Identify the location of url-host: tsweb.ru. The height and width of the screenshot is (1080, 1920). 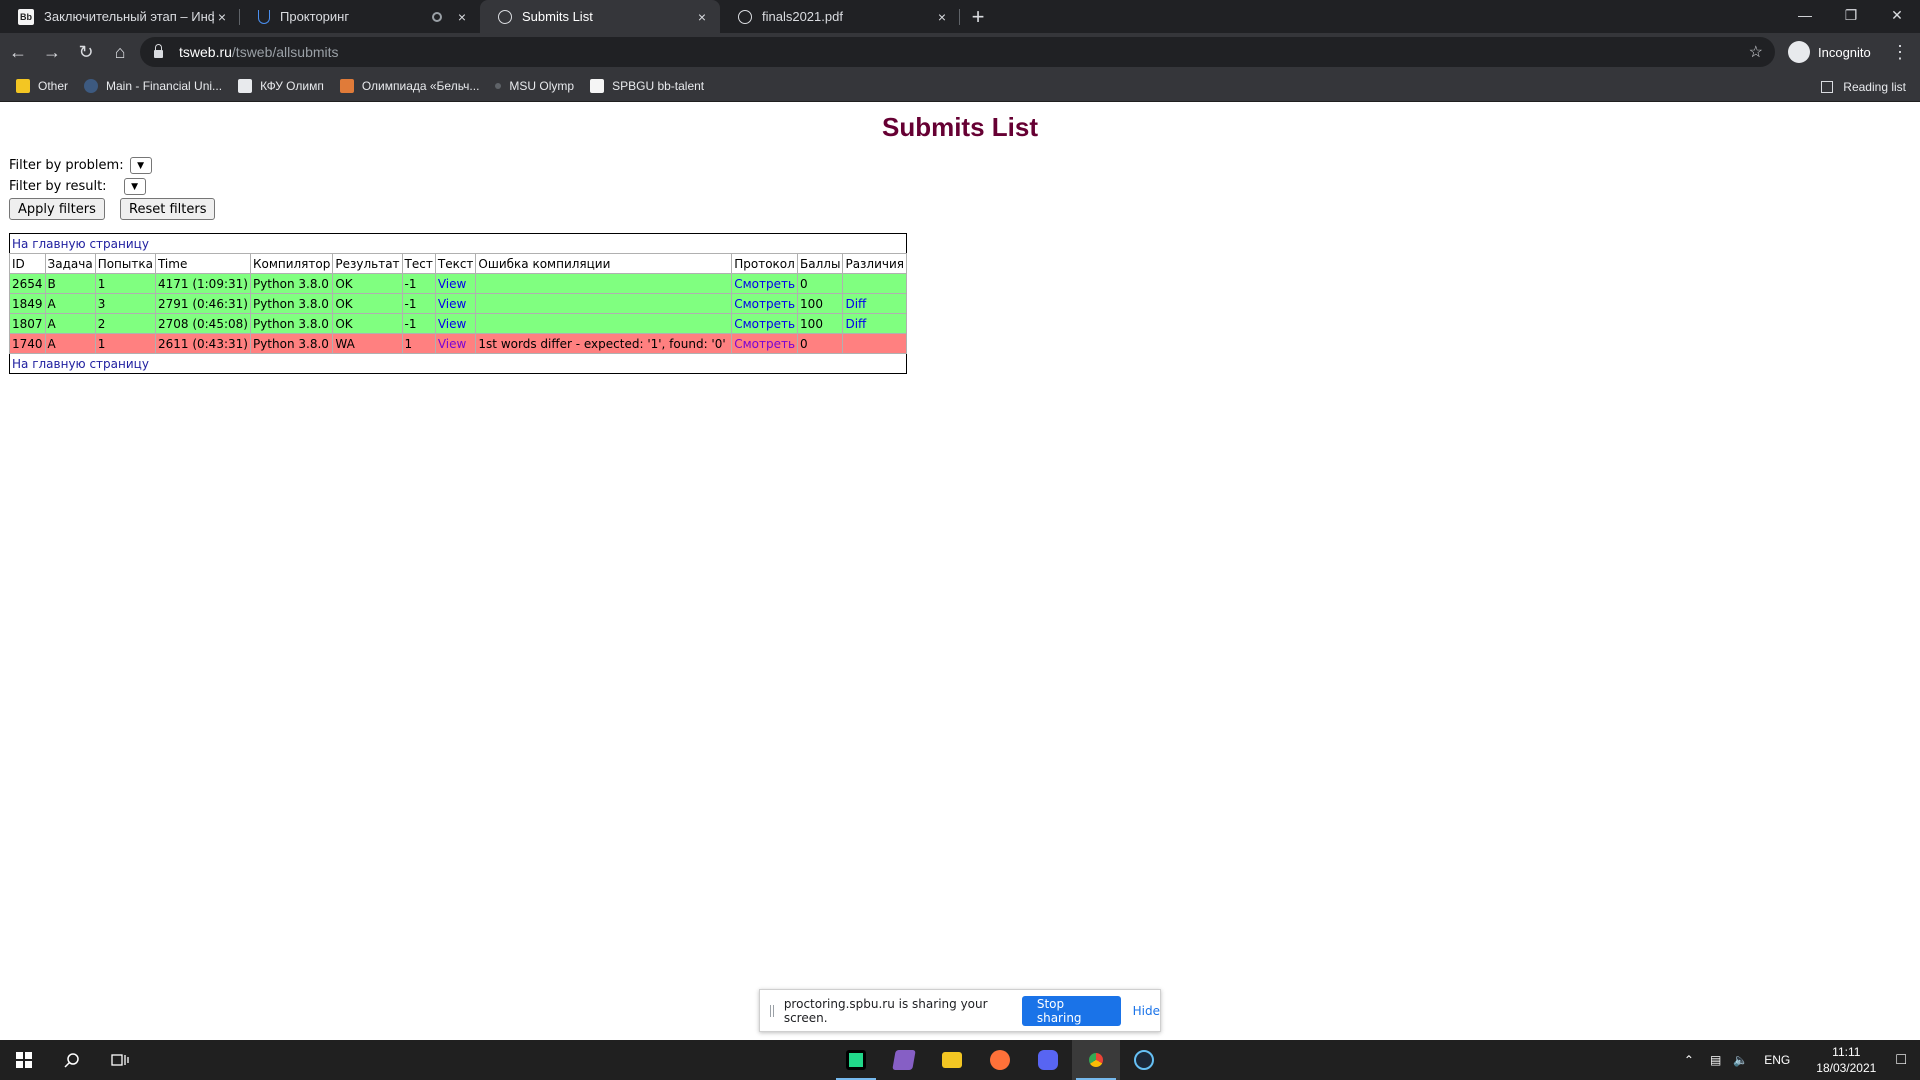
(205, 52).